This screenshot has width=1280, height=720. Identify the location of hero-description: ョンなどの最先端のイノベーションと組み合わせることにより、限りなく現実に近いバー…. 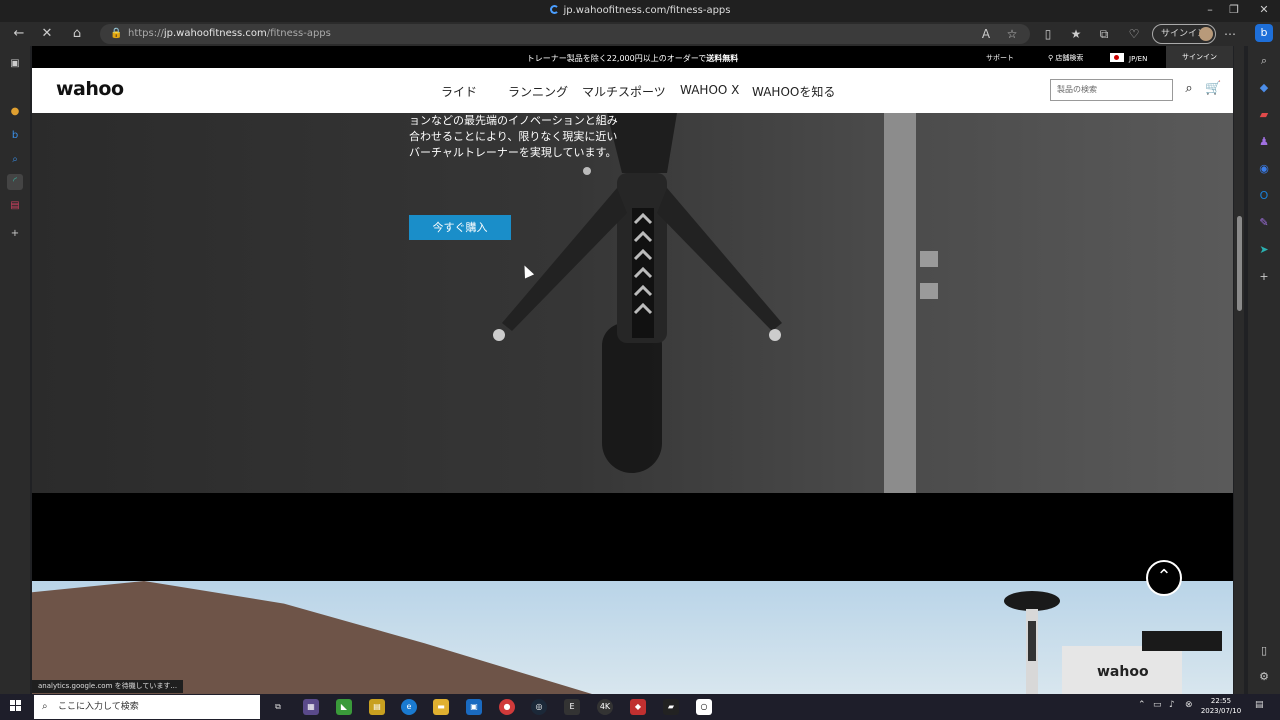
(513, 136).